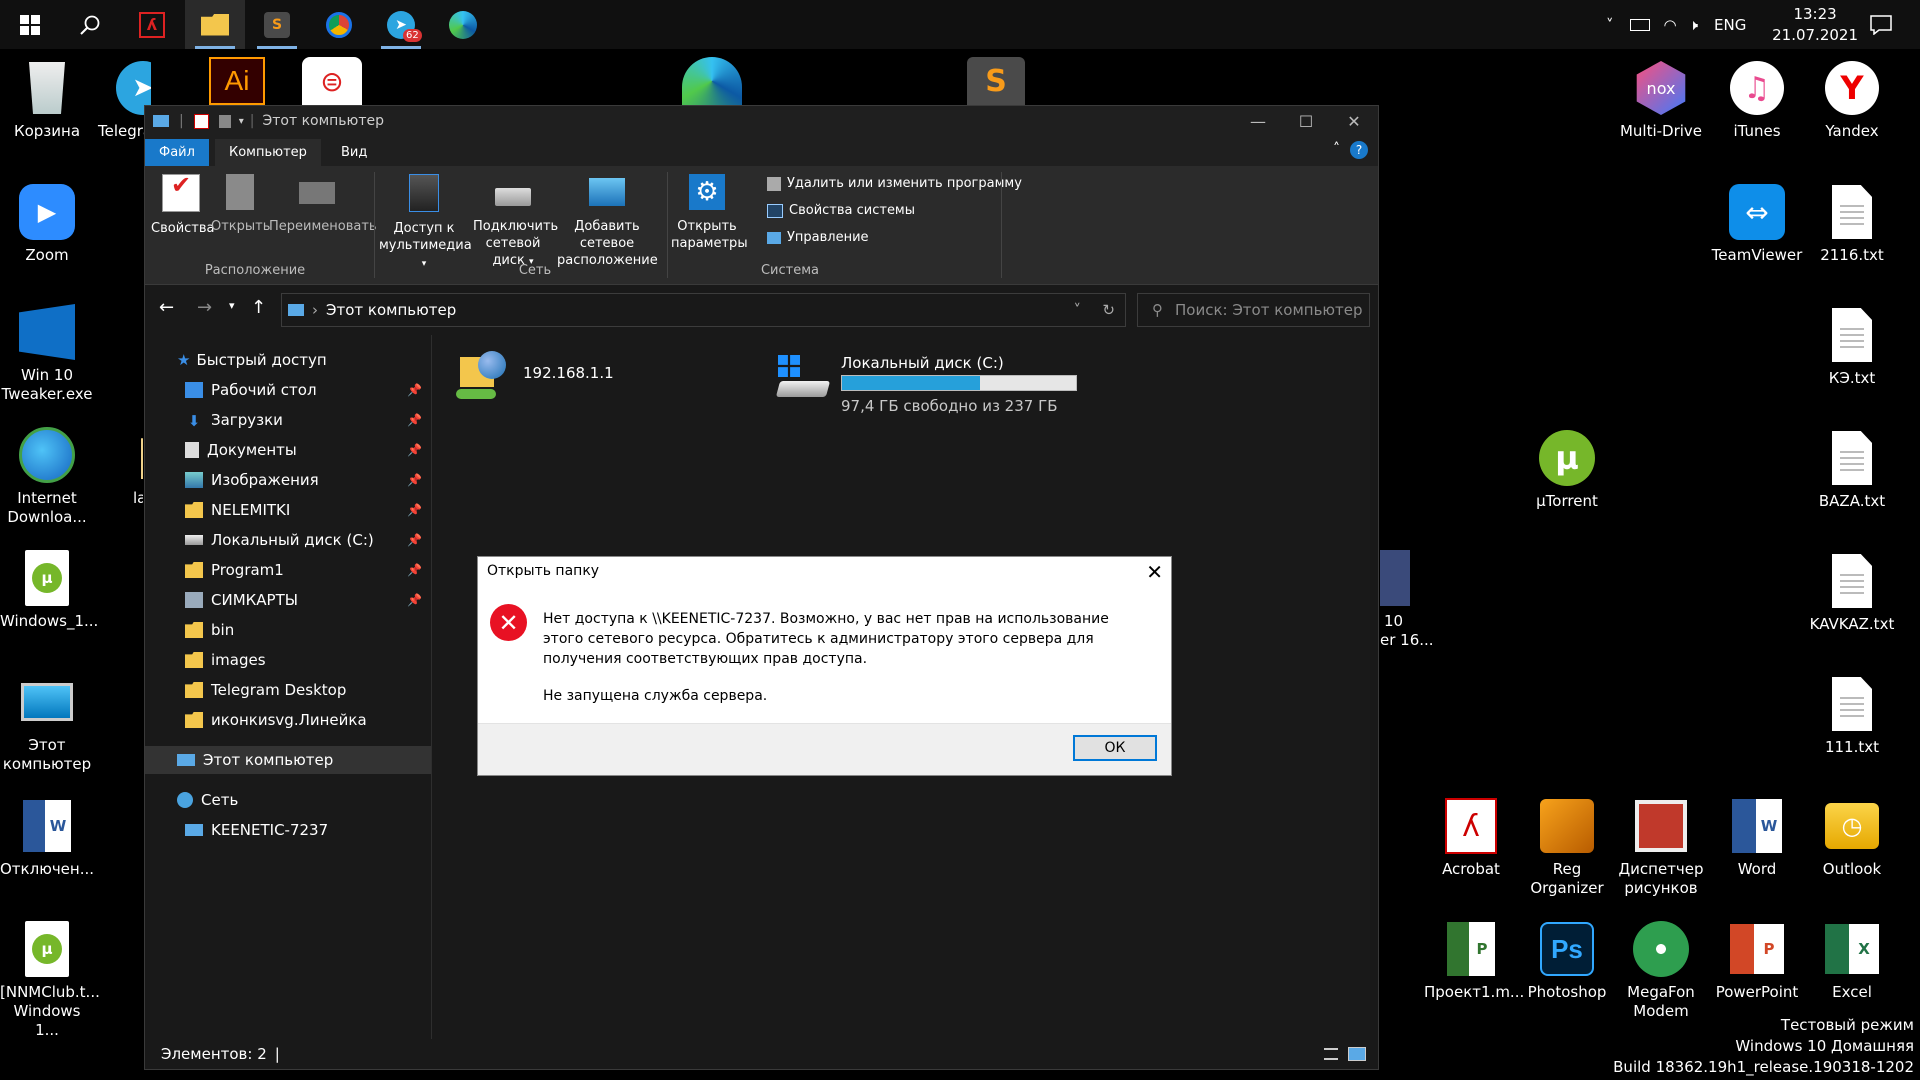 Image resolution: width=1920 pixels, height=1080 pixels. I want to click on media-access-button: Доступ к мультимедиа ▾, so click(425, 223).